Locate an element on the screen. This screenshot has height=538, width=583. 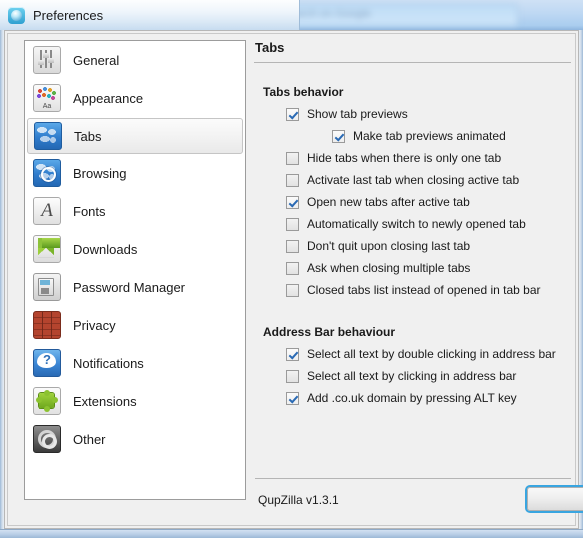
checkbox-row: Hide tabs when there is only one tab is located at coordinates (428, 158).